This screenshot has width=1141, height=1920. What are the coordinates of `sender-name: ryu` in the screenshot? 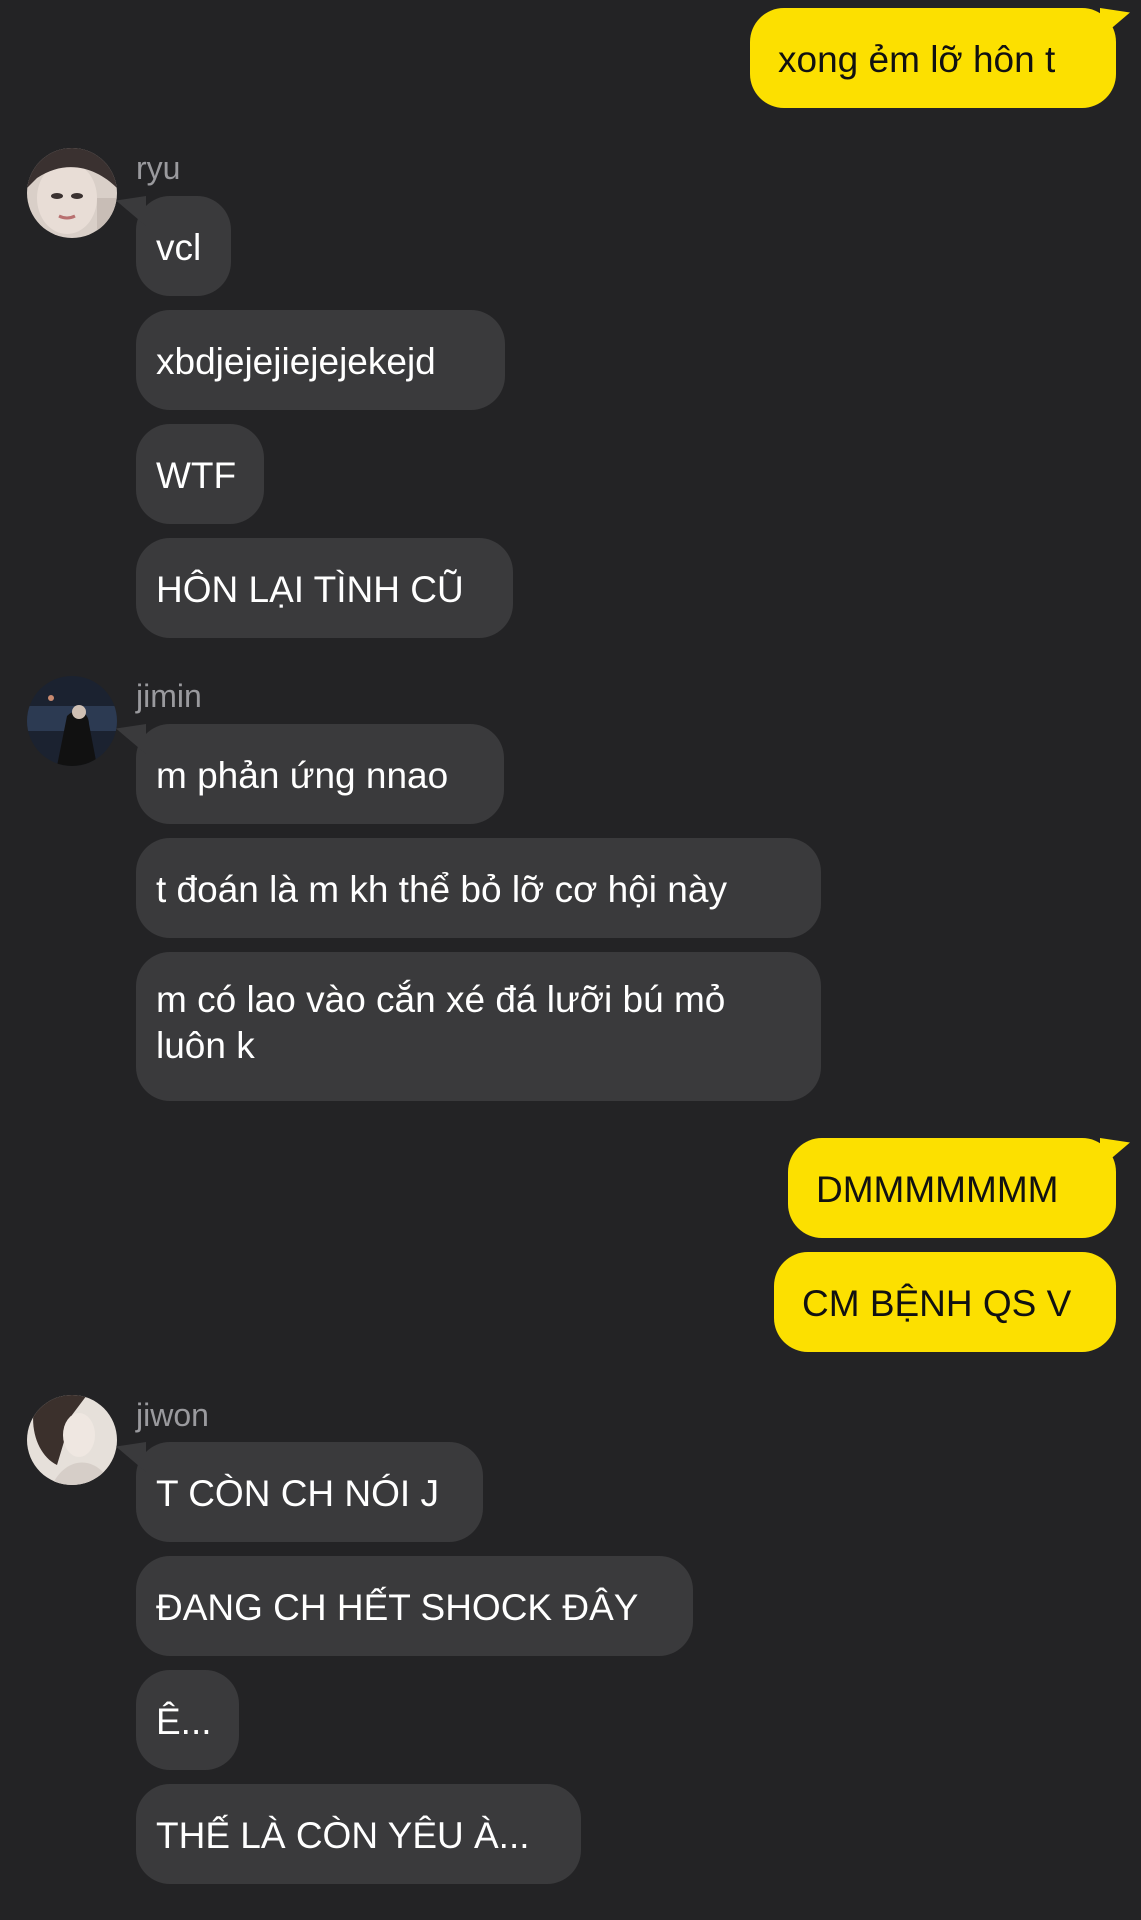 It's located at (158, 168).